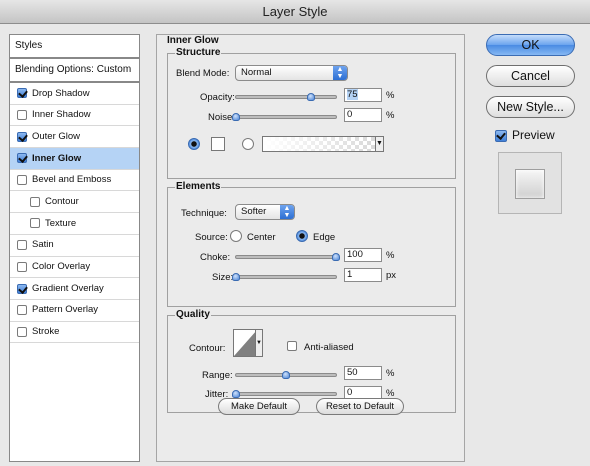 The image size is (590, 466). Describe the element at coordinates (236, 236) in the screenshot. I see `source-center-radio` at that location.